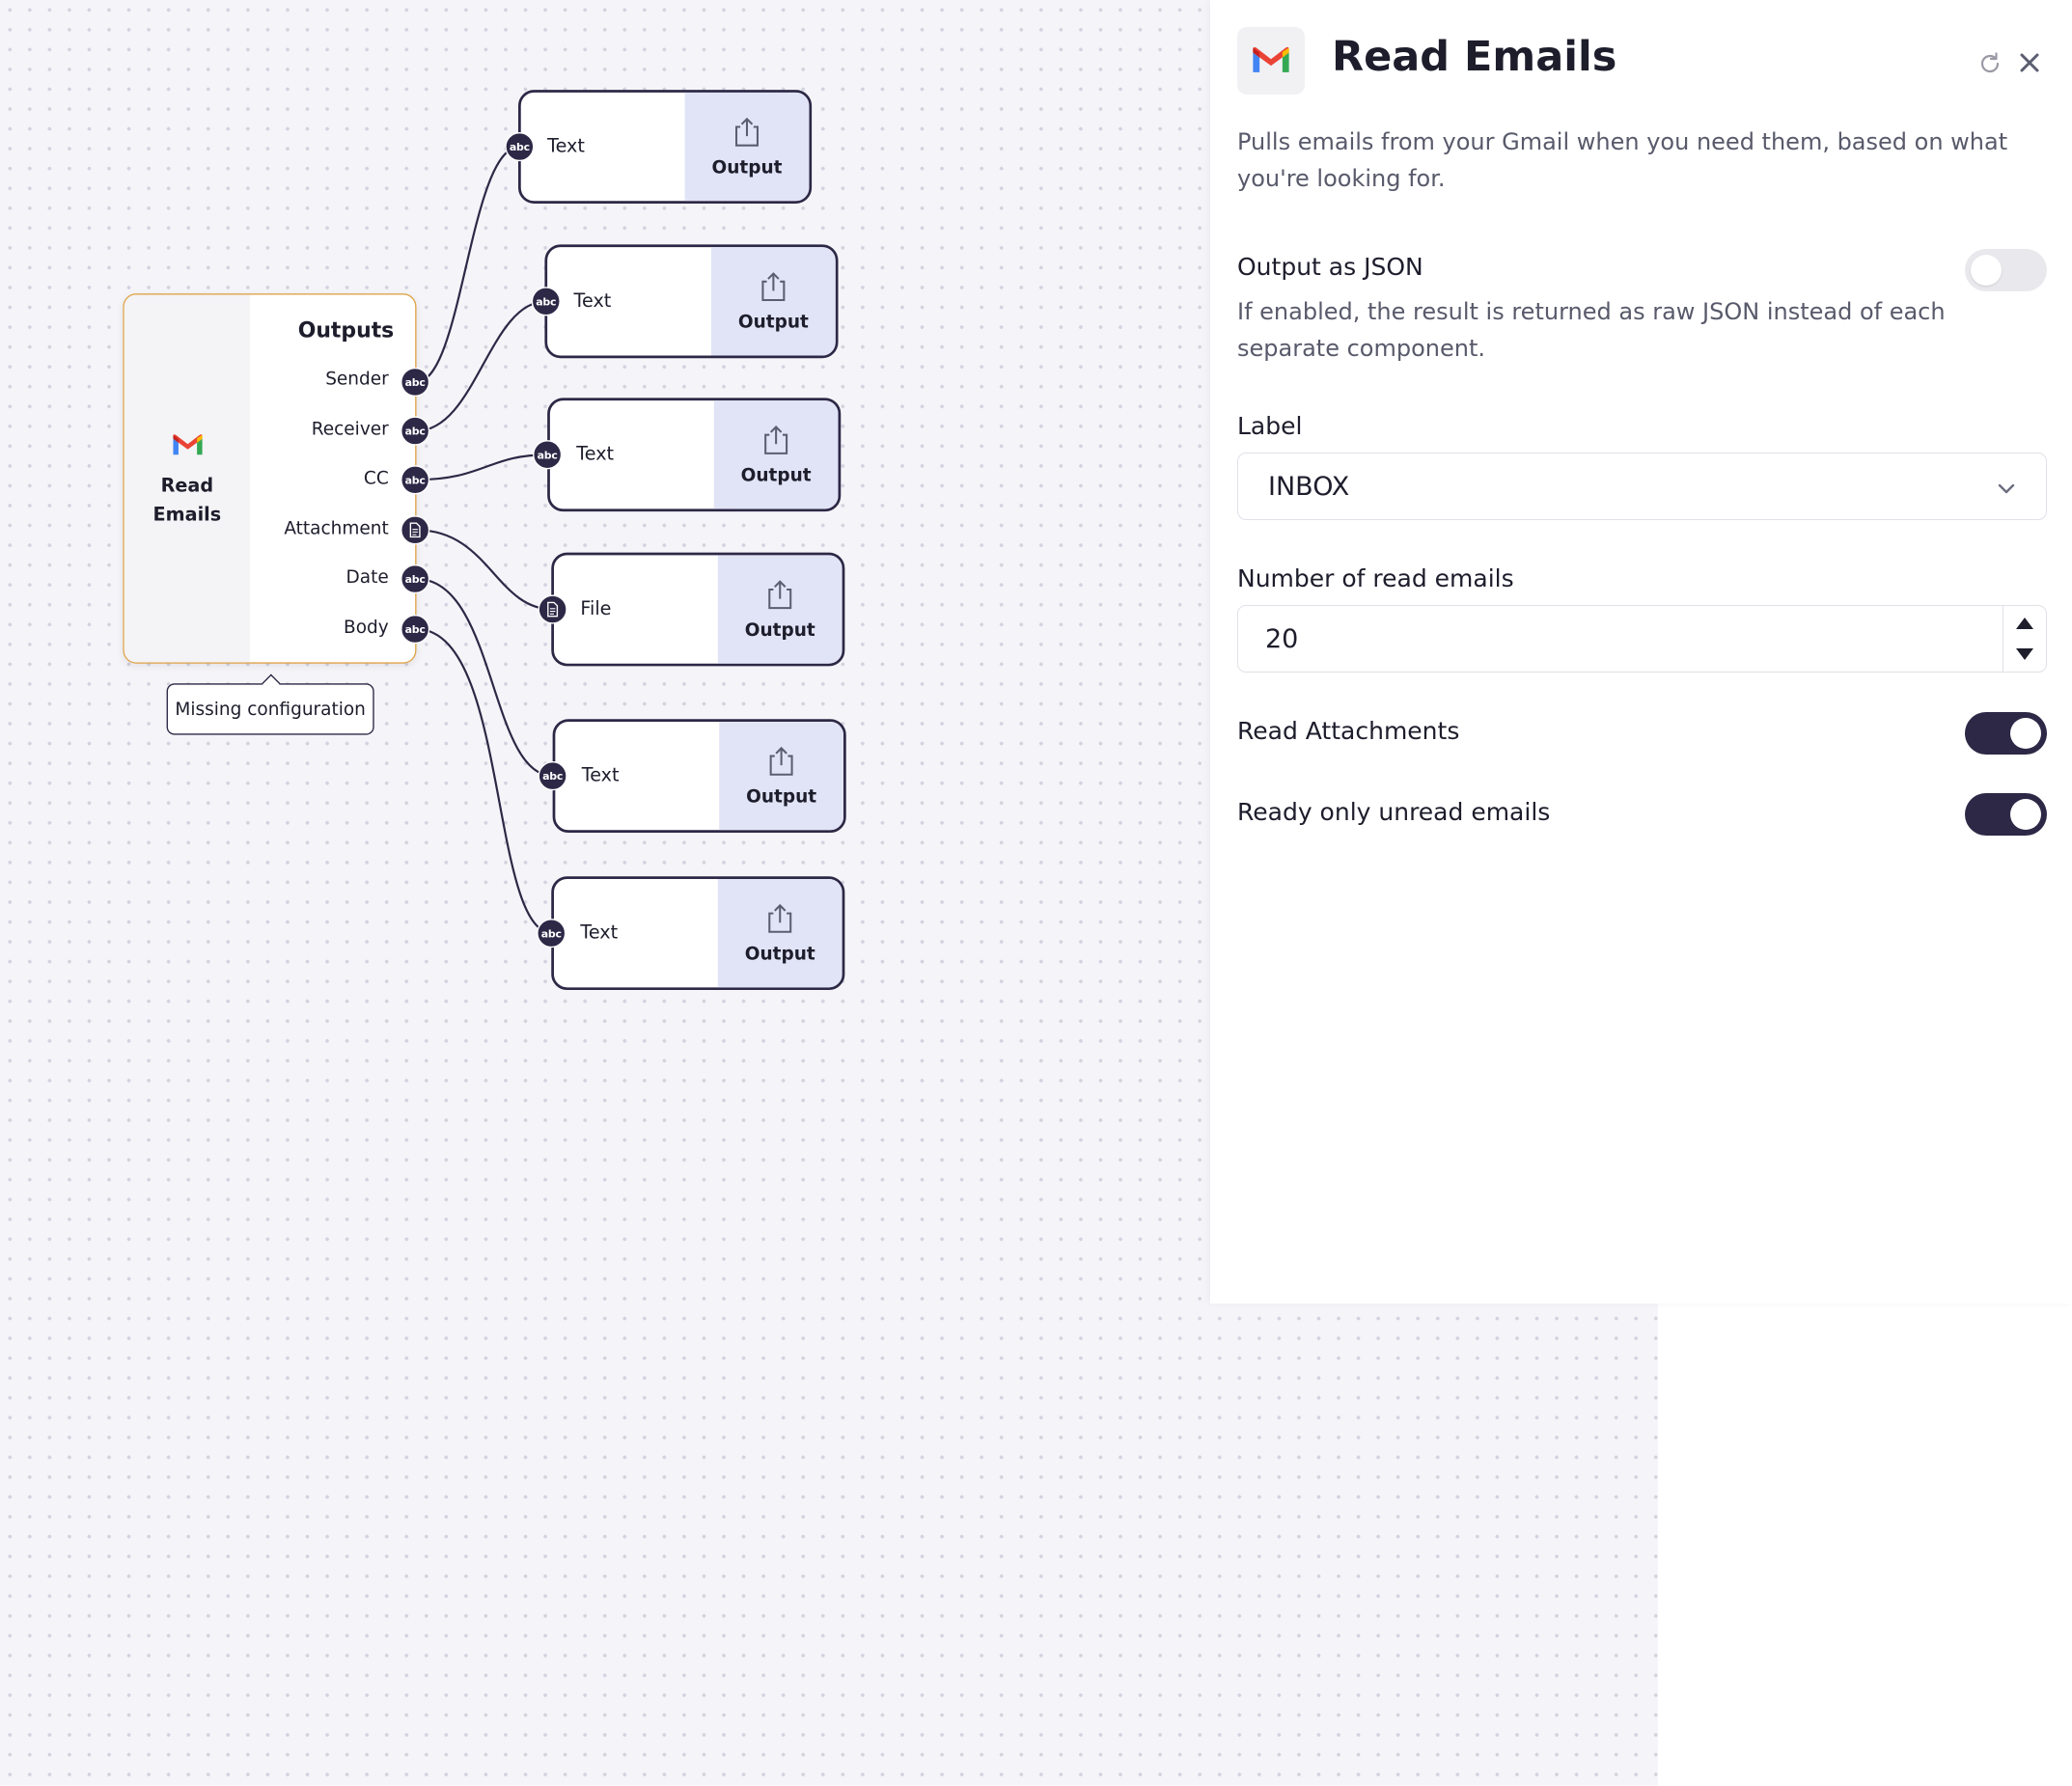 Image resolution: width=2072 pixels, height=1786 pixels. I want to click on read-attachments-toggle, so click(2006, 733).